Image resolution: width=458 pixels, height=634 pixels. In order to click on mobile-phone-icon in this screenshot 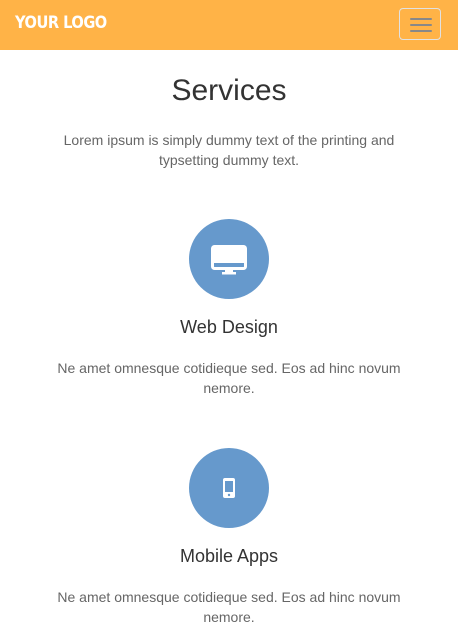, I will do `click(229, 488)`.